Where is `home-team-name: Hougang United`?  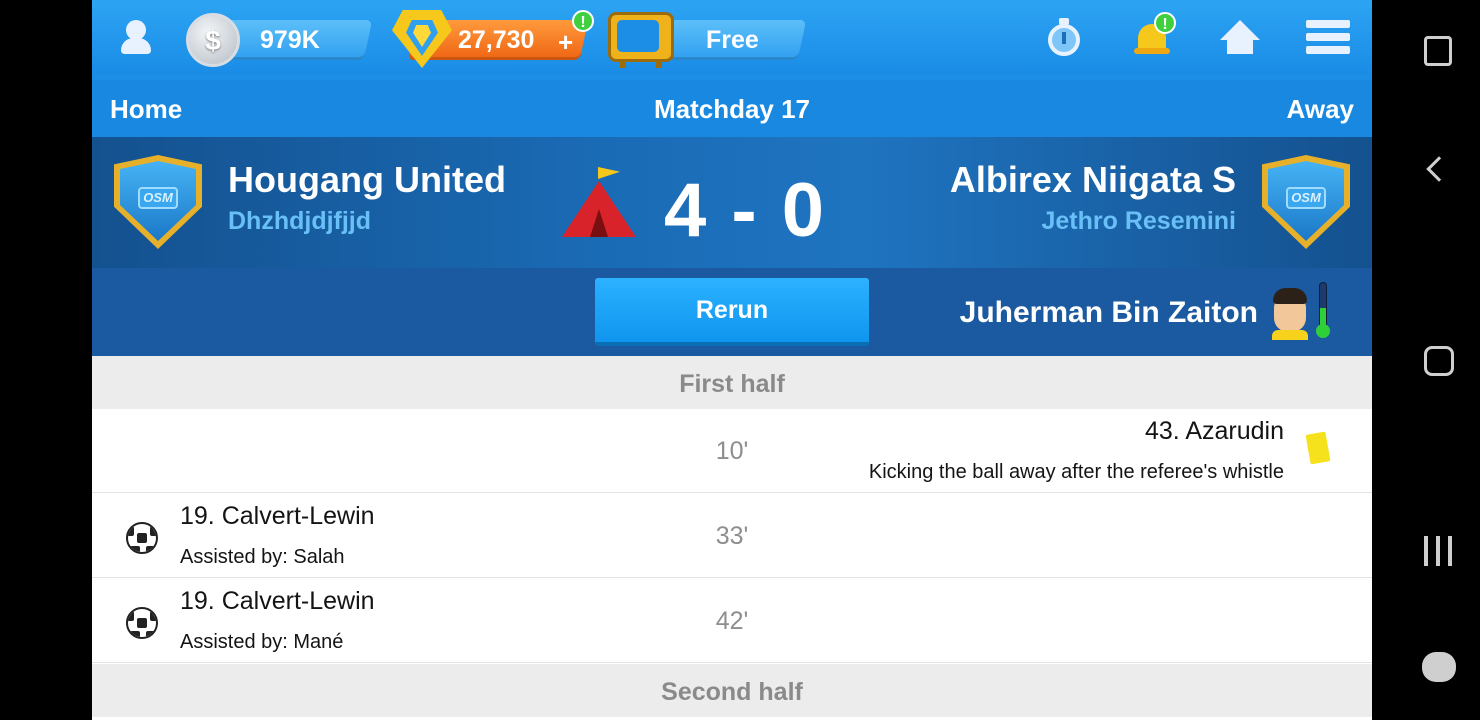 home-team-name: Hougang United is located at coordinates (367, 180).